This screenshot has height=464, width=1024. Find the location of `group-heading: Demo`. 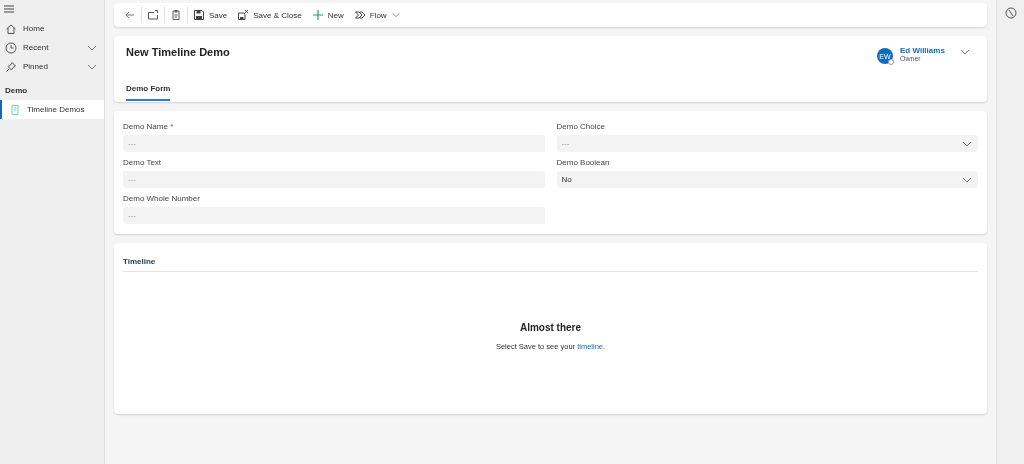

group-heading: Demo is located at coordinates (16, 91).